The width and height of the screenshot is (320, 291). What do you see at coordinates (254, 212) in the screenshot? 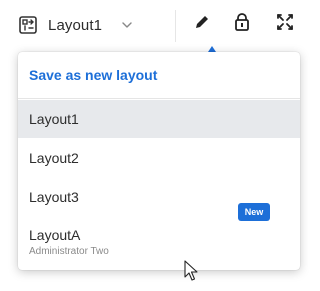
I see `new-badge: New` at bounding box center [254, 212].